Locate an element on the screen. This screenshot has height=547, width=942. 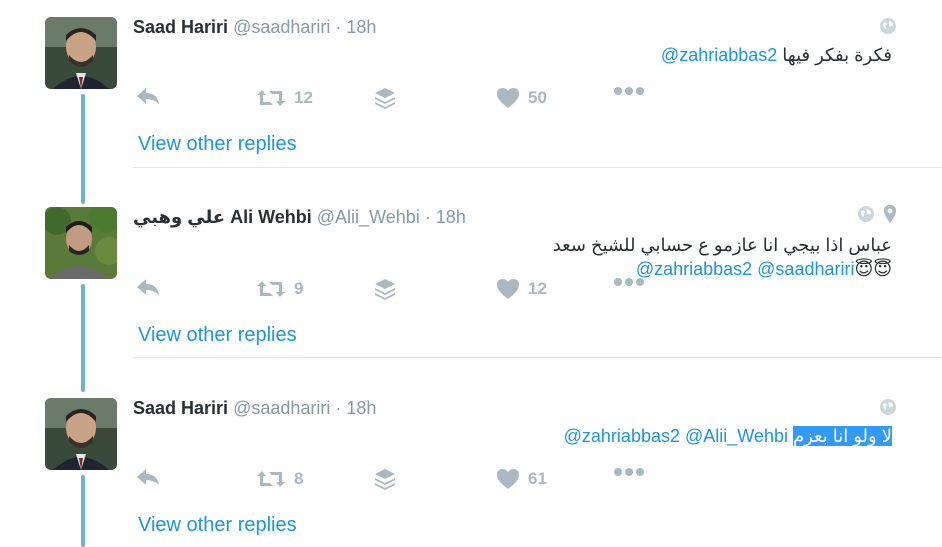
location-pin-icon is located at coordinates (890, 214).